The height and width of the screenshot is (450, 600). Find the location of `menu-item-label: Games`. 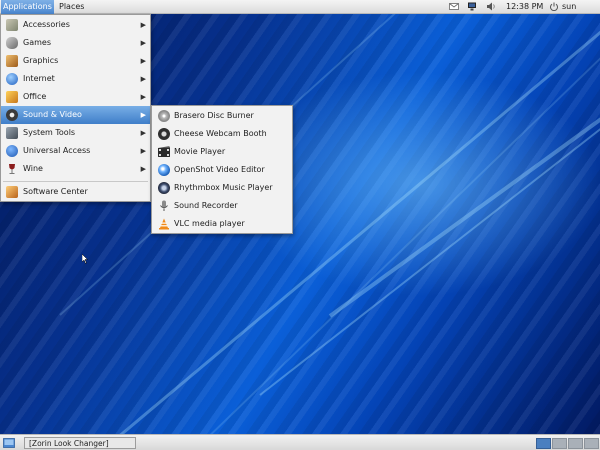

menu-item-label: Games is located at coordinates (37, 42).